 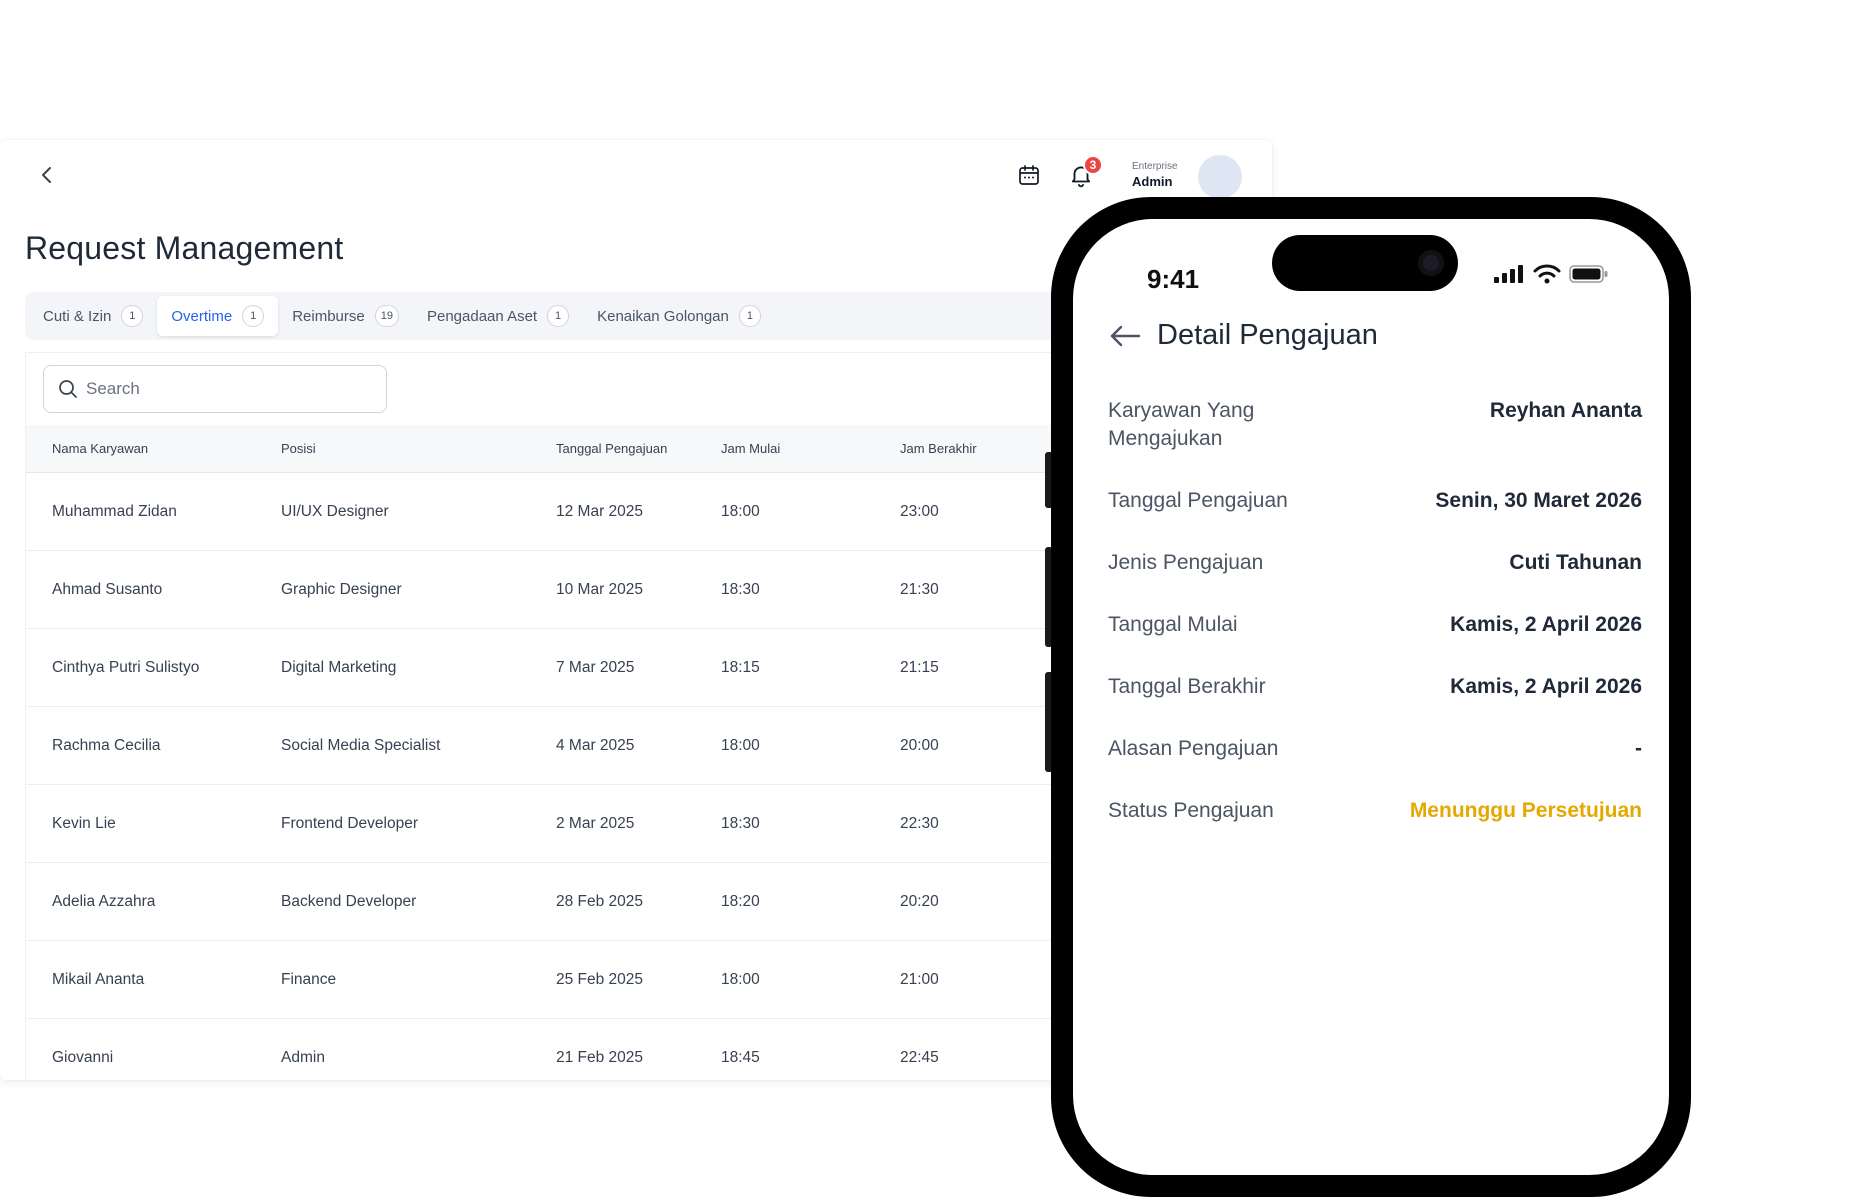 What do you see at coordinates (600, 1057) in the screenshot?
I see `cell-date: 21 Feb 2025` at bounding box center [600, 1057].